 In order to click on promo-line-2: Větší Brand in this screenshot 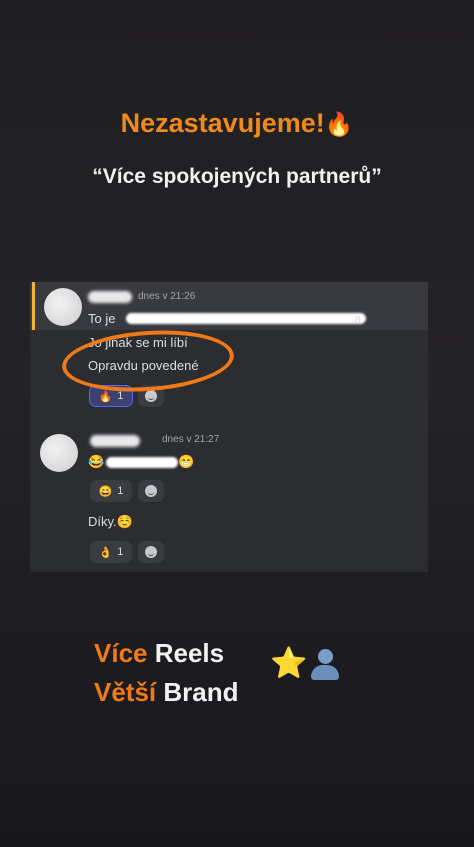, I will do `click(166, 692)`.